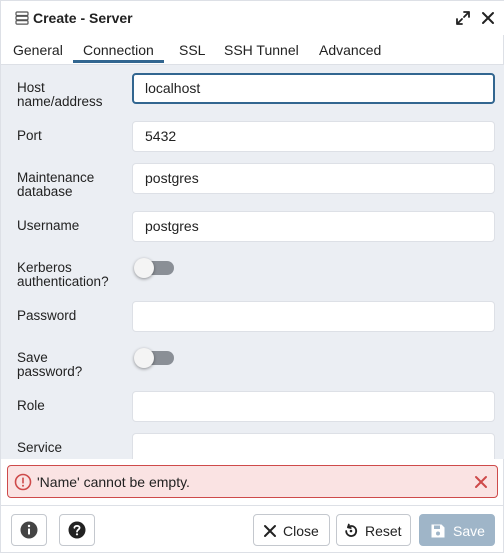  I want to click on maintenance-db-label: Maintenance database, so click(55, 185).